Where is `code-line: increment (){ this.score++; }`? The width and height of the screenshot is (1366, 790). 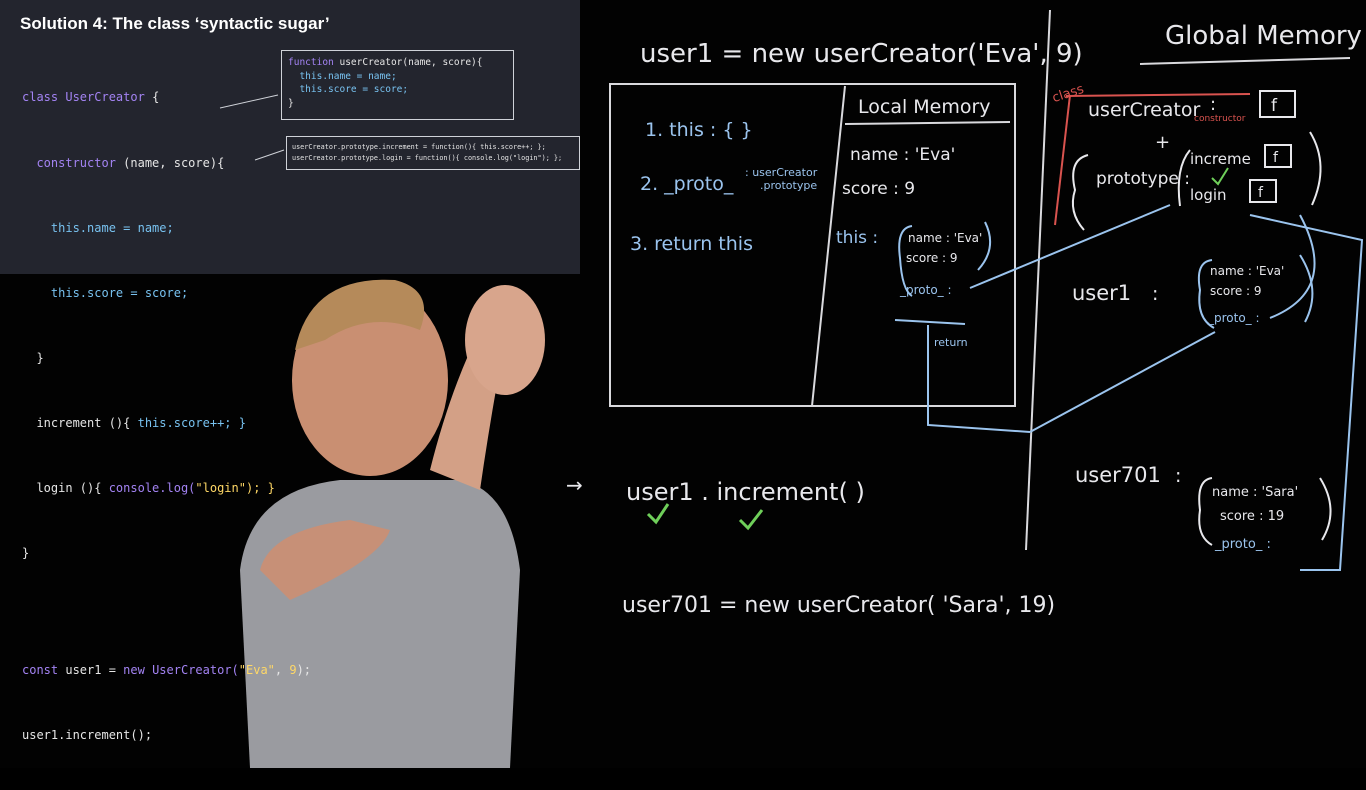
code-line: increment (){ this.score++; } is located at coordinates (166, 424).